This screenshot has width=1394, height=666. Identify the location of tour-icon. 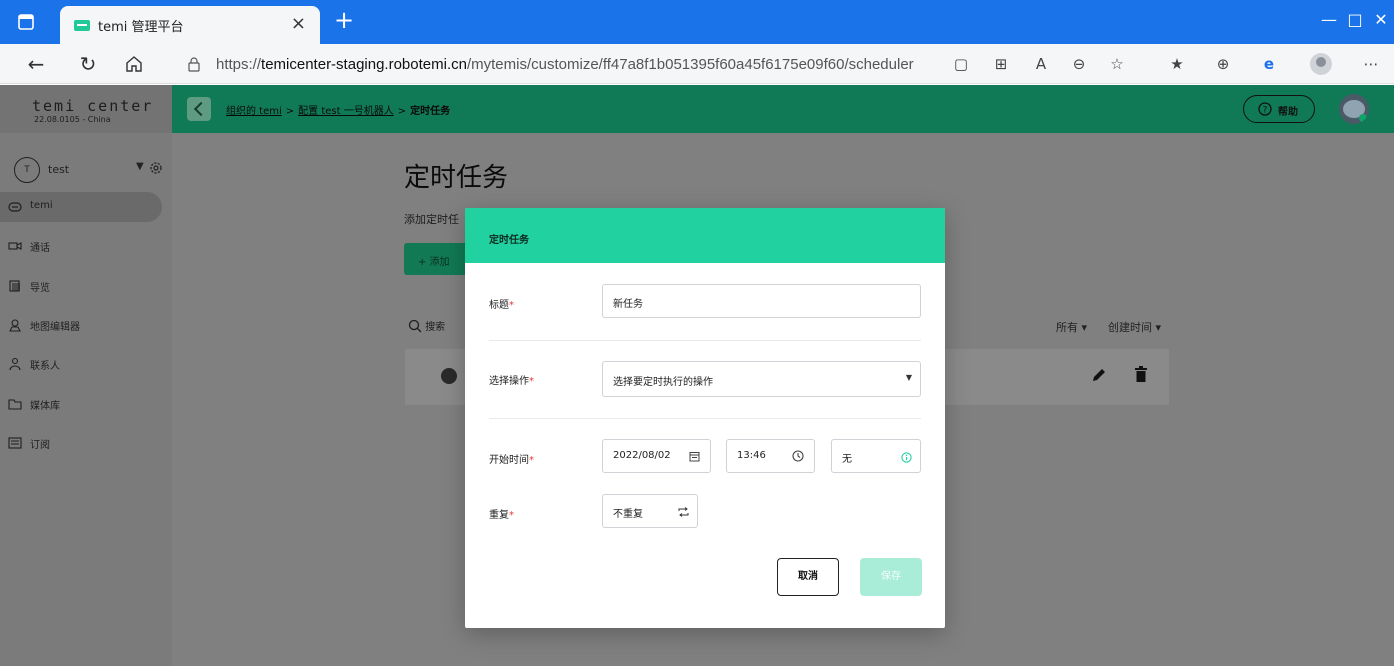
(14, 286).